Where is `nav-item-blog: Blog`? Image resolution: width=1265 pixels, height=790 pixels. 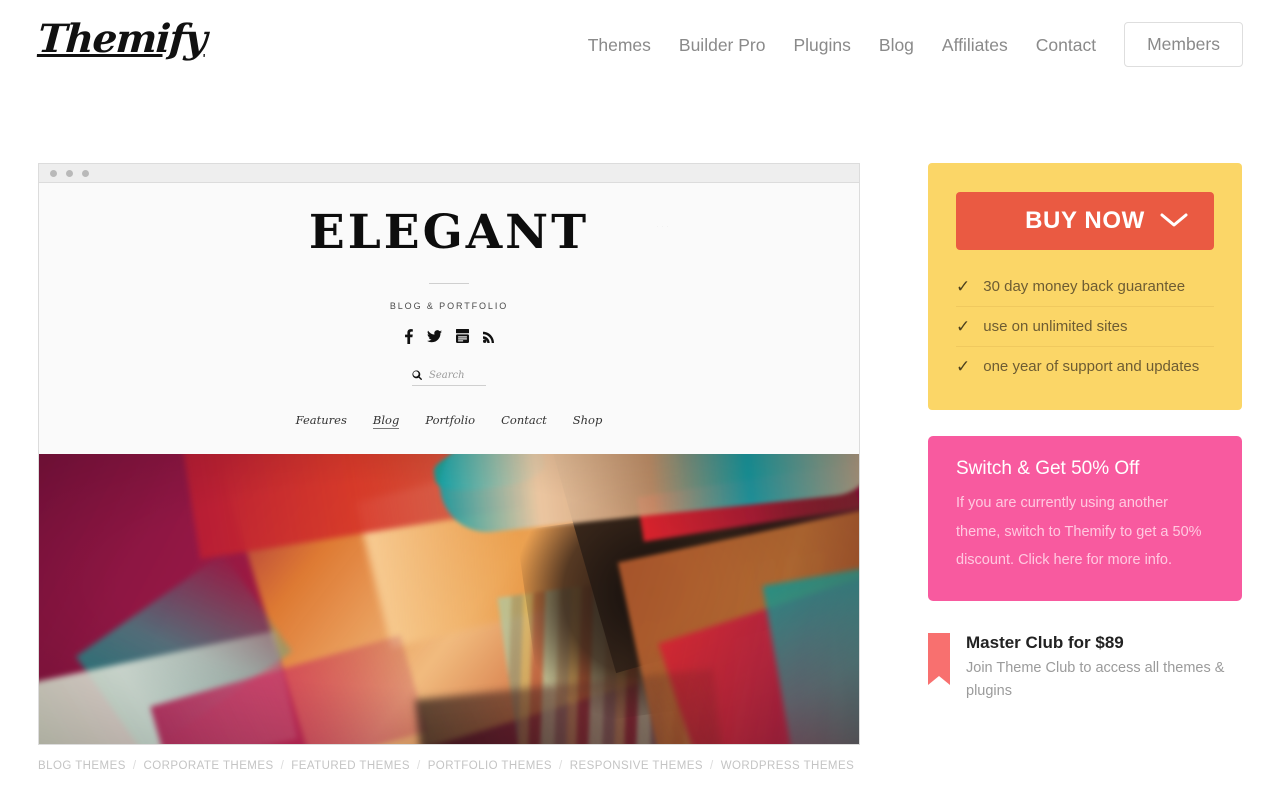
nav-item-blog: Blog is located at coordinates (896, 45).